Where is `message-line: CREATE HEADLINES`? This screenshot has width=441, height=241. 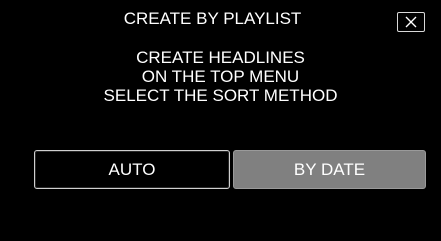 message-line: CREATE HEADLINES is located at coordinates (220, 57).